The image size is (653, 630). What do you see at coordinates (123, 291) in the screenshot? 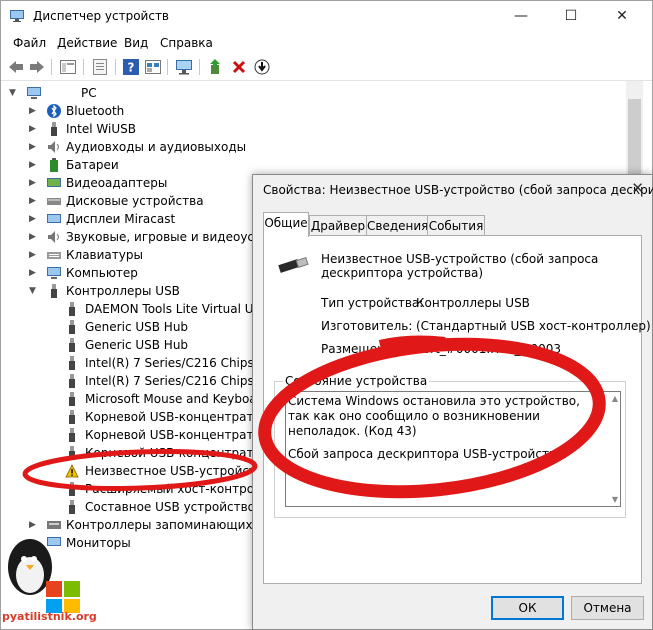
I see `tree-category-label: Контроллеры USB` at bounding box center [123, 291].